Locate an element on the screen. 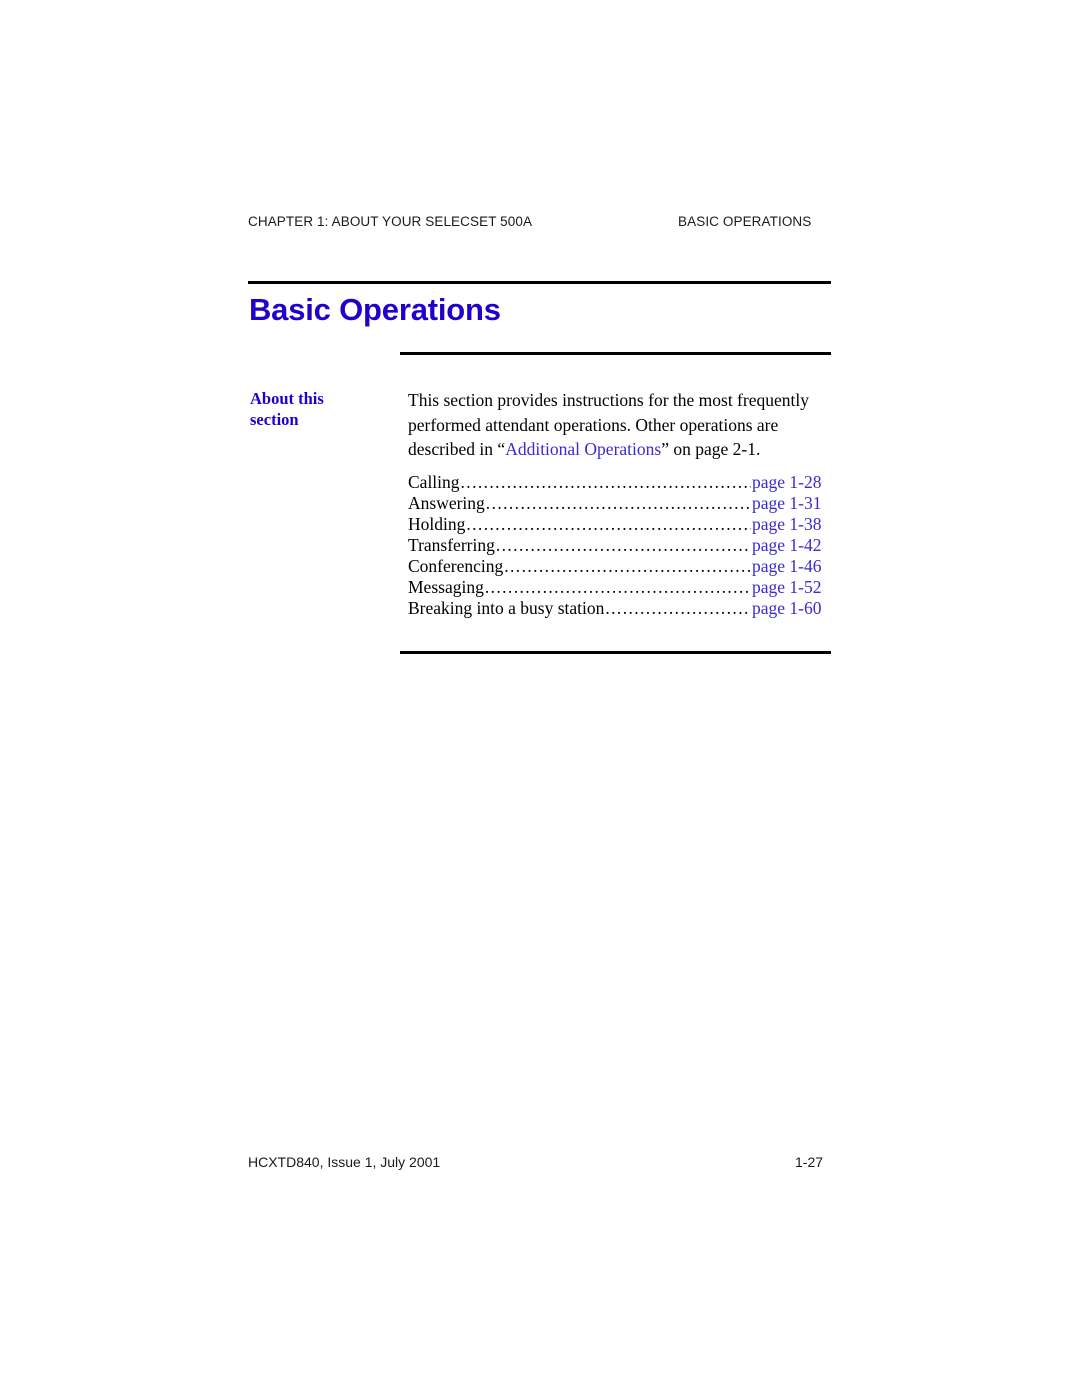 The image size is (1080, 1397). title-top-rule is located at coordinates (539, 282).